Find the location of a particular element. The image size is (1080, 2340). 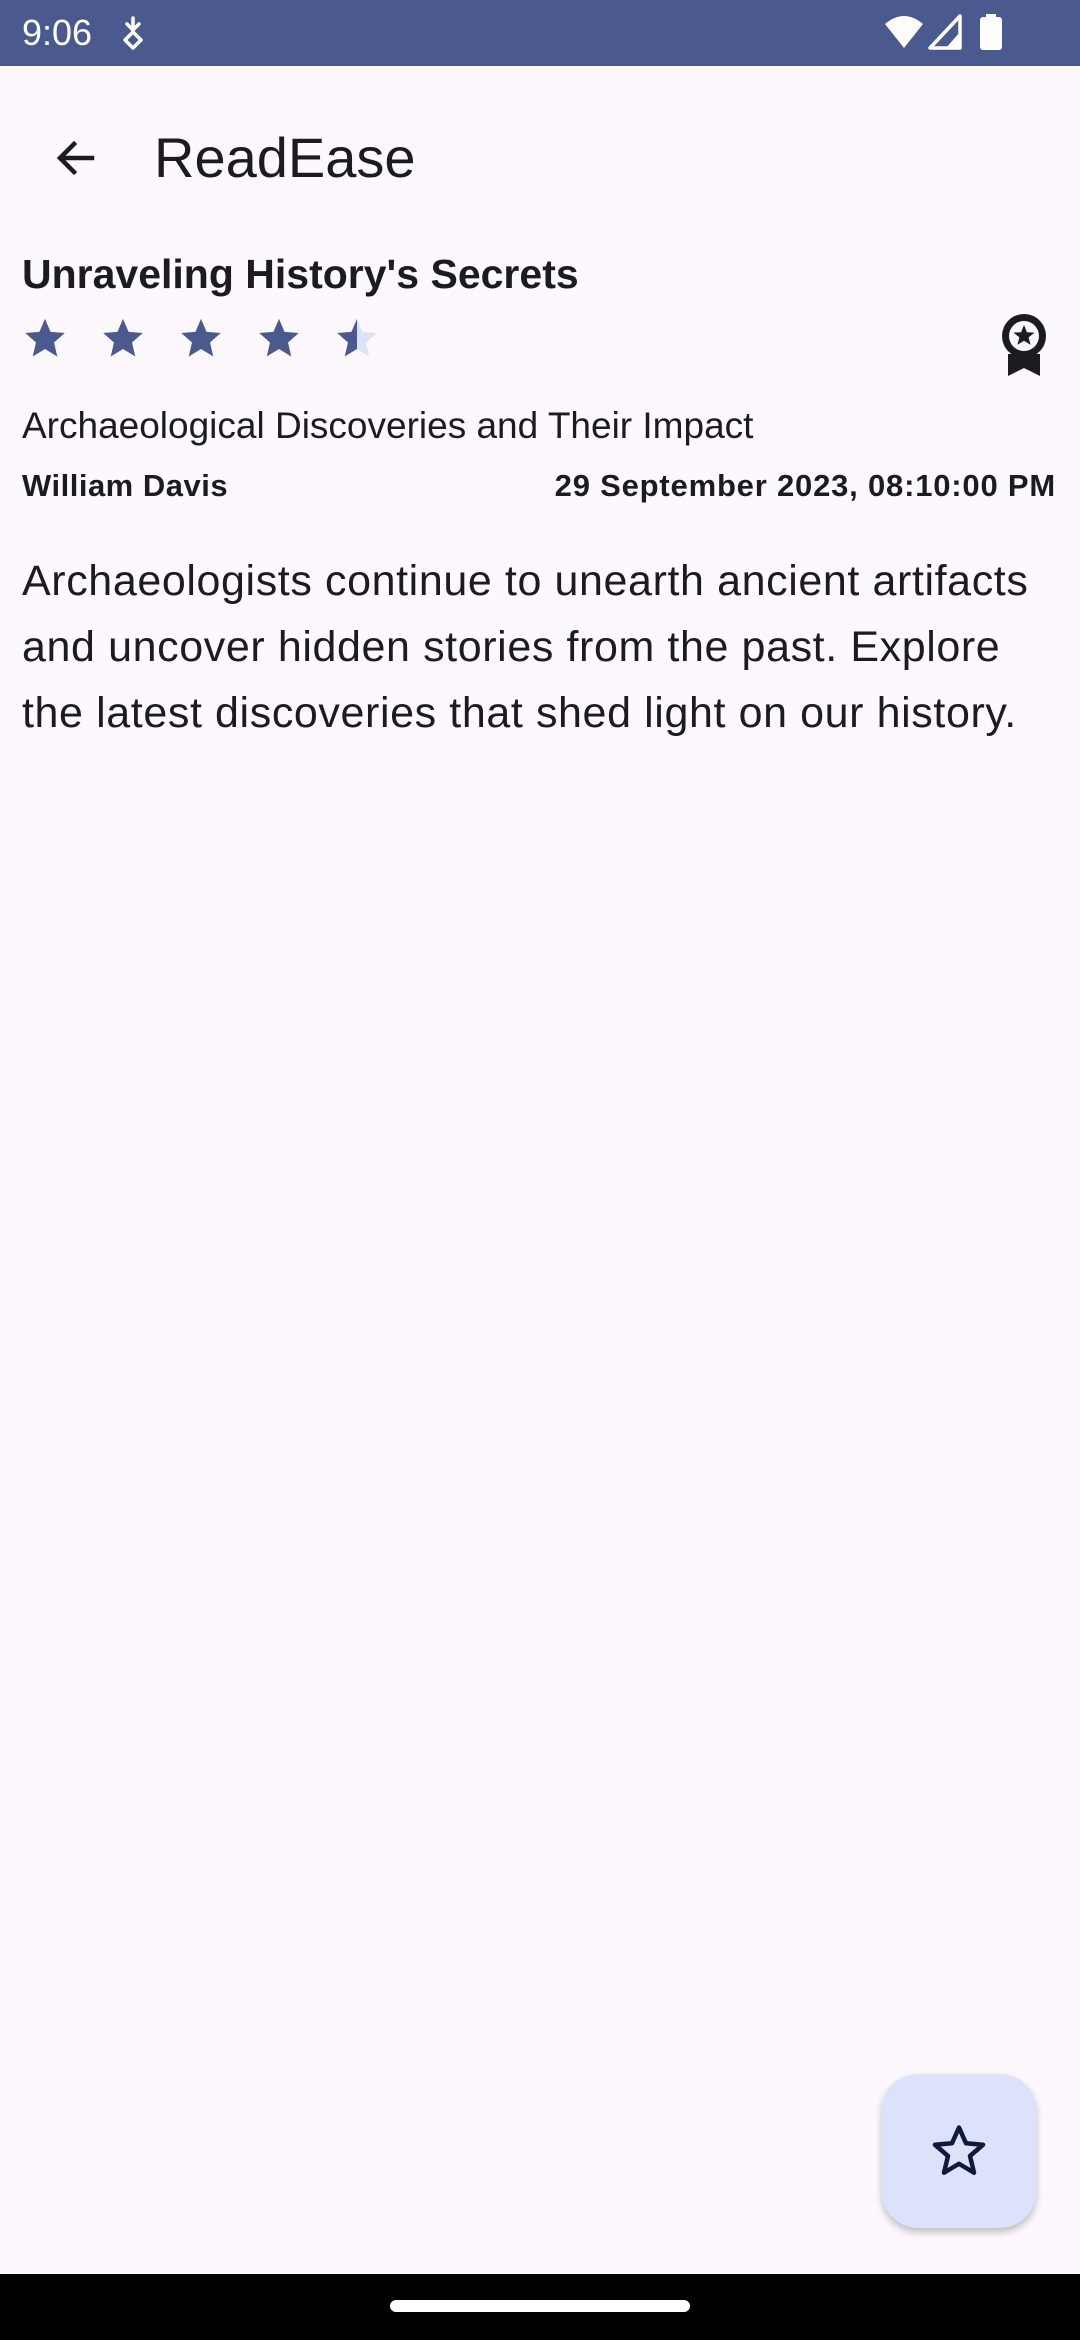

article-title: Unraveling History's Secrets is located at coordinates (300, 274).